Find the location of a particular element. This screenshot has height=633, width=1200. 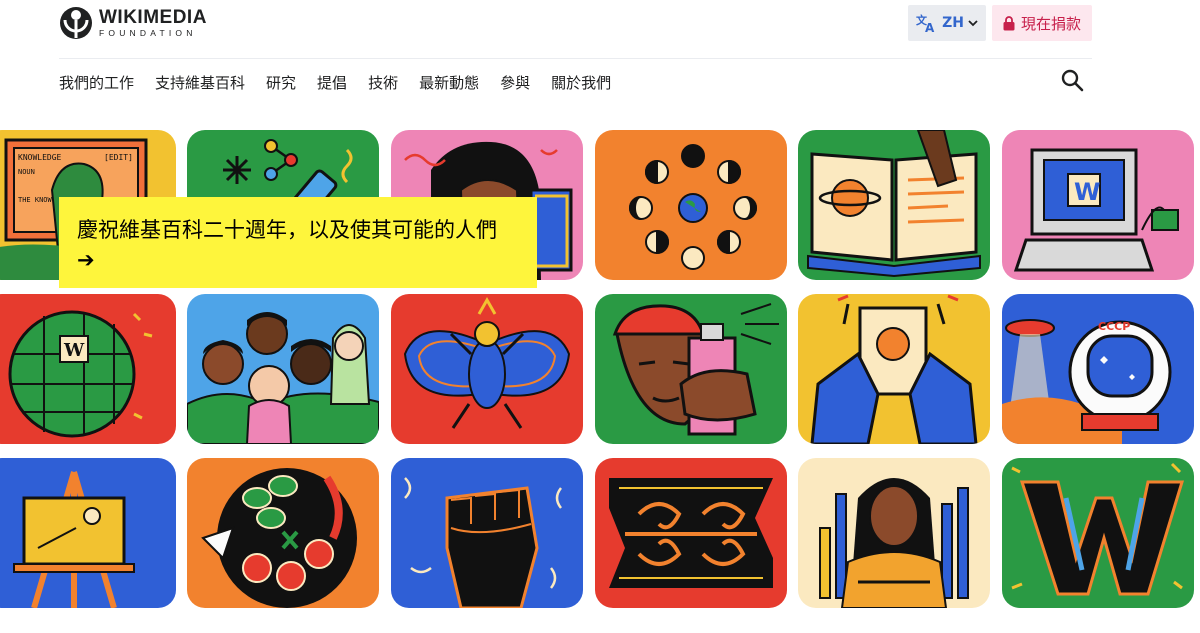

nav-item-our-work: 我們的工作 is located at coordinates (96, 83).